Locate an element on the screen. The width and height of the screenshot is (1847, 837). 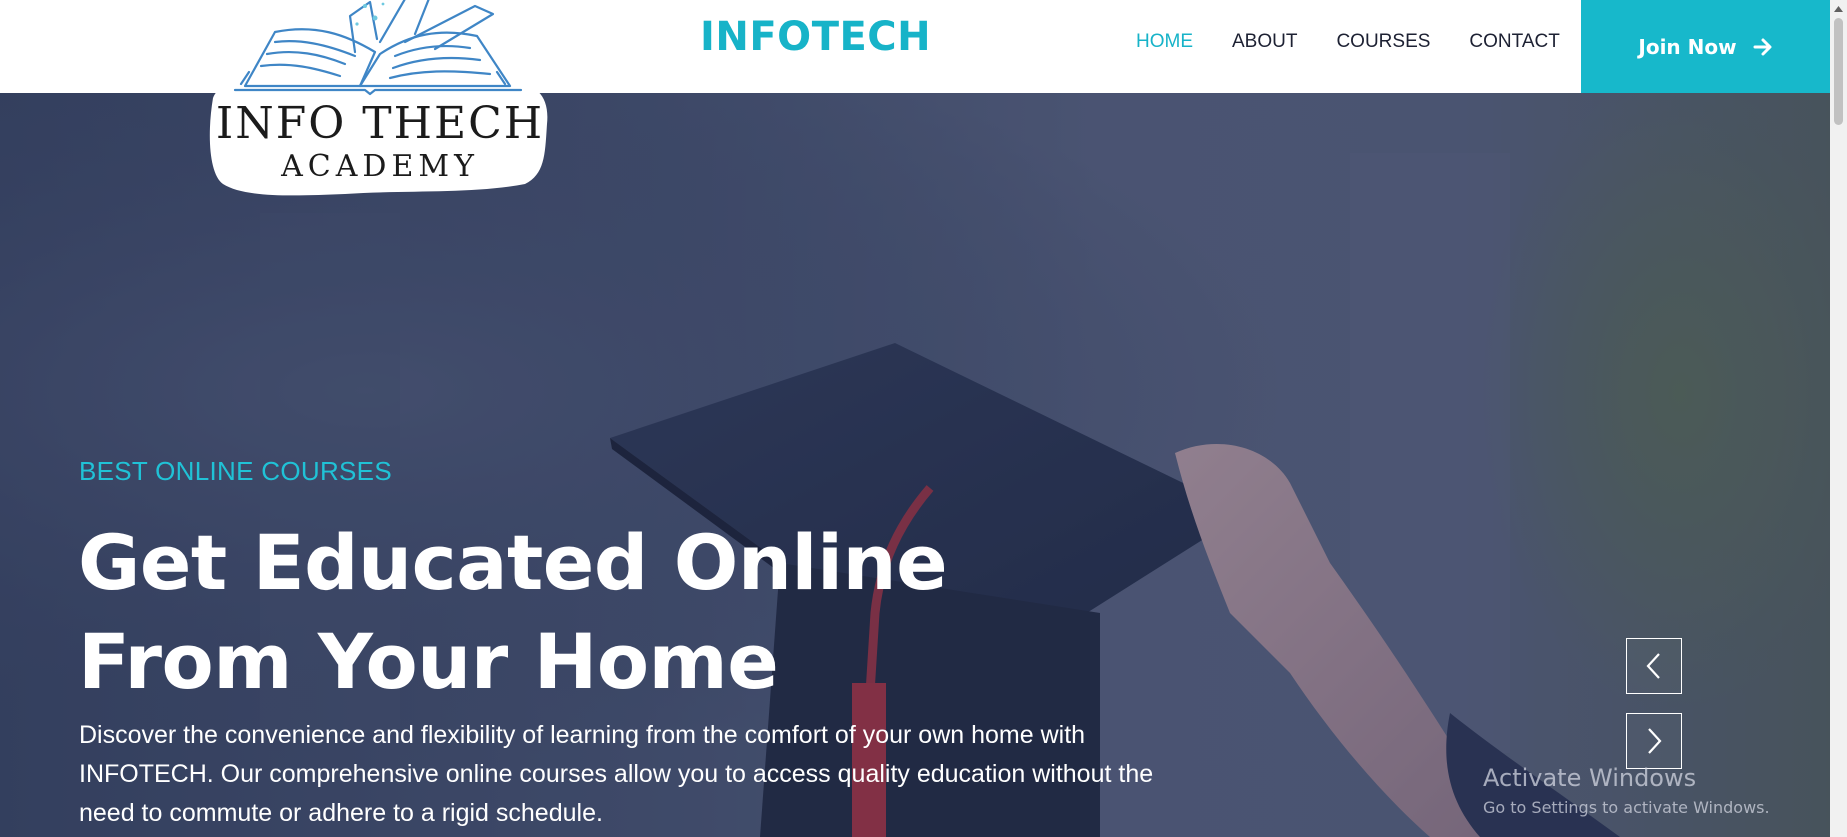
scrollbar-thumb is located at coordinates (1838, 71).